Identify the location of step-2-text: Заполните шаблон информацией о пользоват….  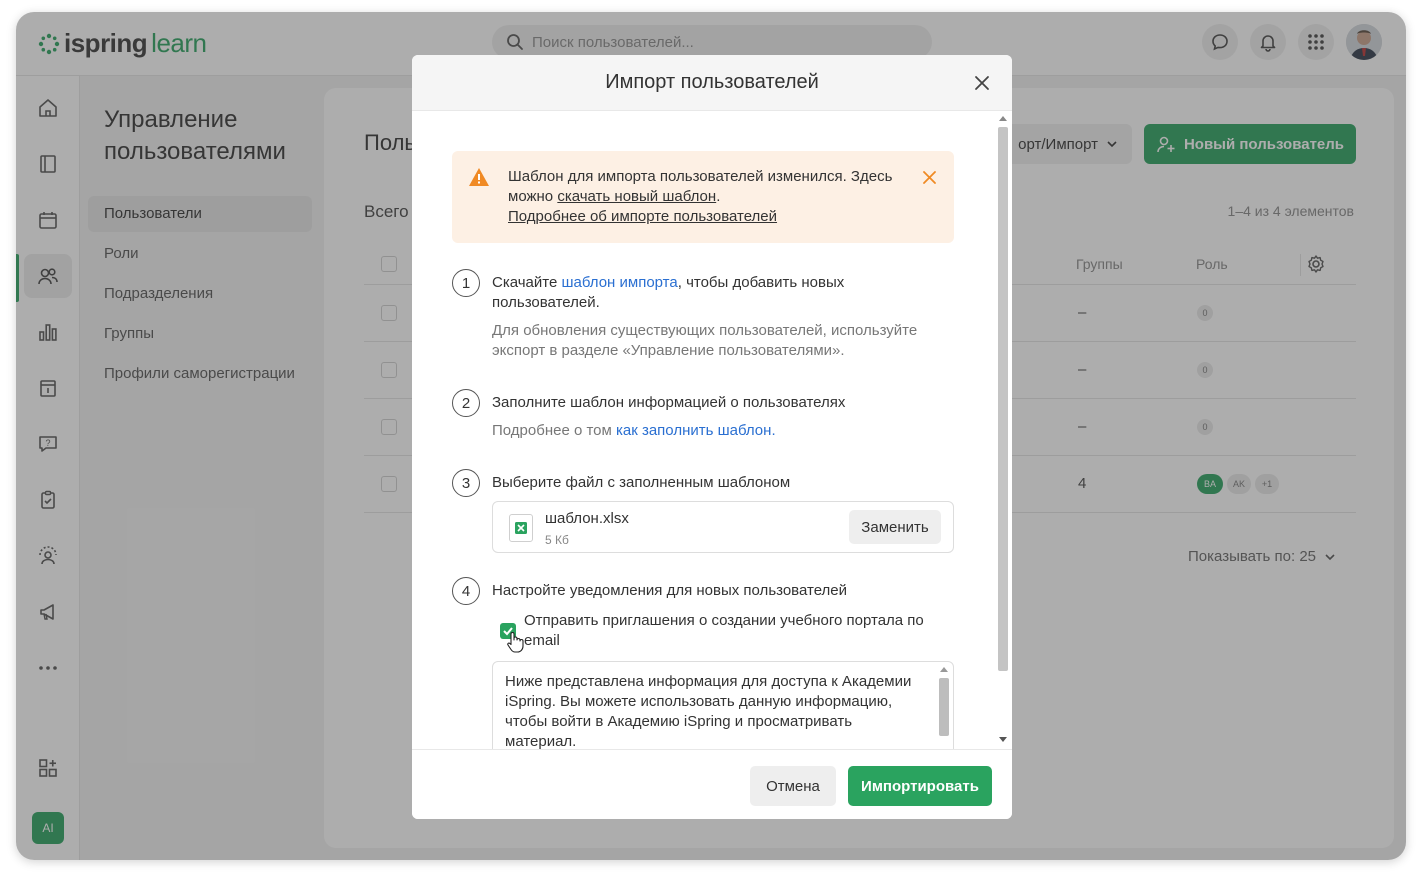
(669, 402).